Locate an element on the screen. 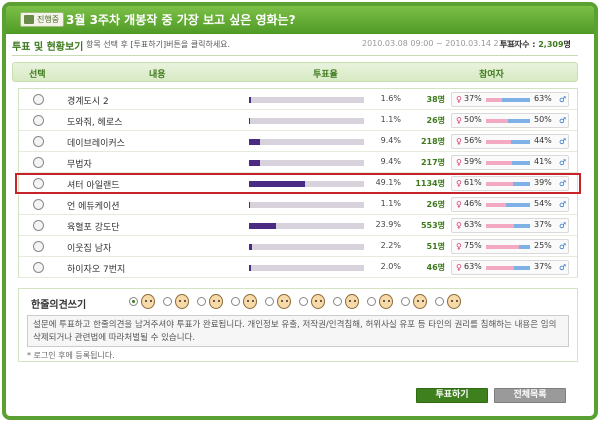 This screenshot has width=600, height=422. table-row: 도와줘, 헤로스 1.1% 26명 ♀ 50% 50% ♂ is located at coordinates (298, 120).